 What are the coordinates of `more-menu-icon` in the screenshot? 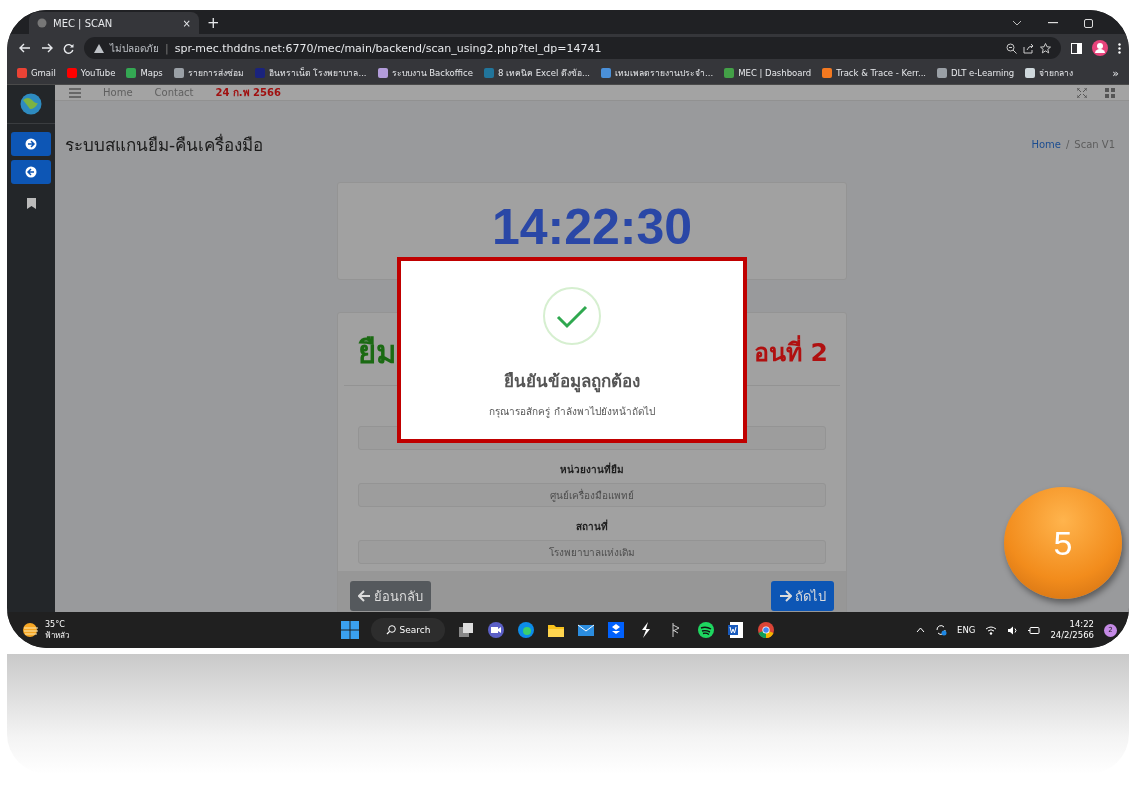 It's located at (1119, 48).